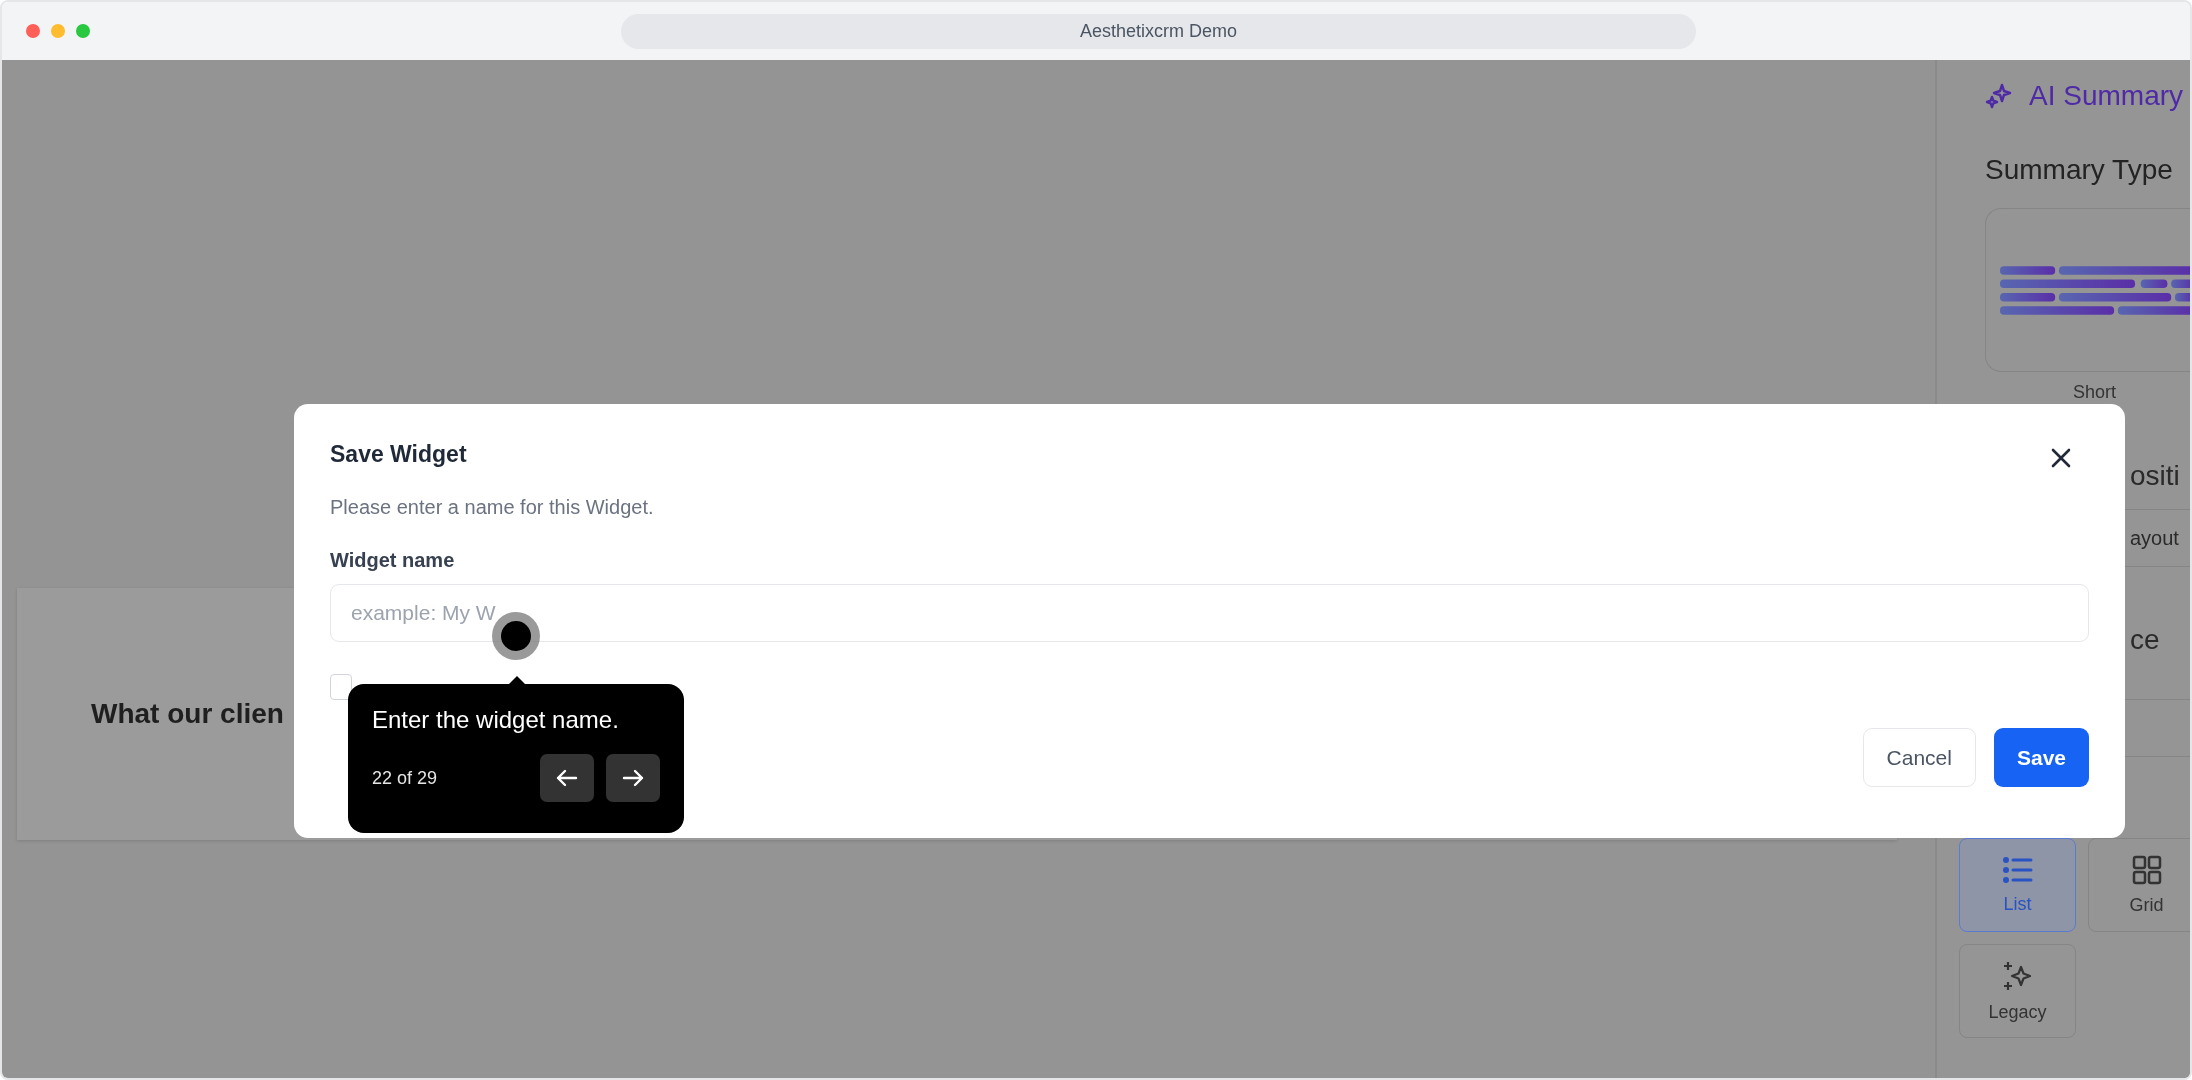 The width and height of the screenshot is (2192, 1080). I want to click on previous-button, so click(567, 778).